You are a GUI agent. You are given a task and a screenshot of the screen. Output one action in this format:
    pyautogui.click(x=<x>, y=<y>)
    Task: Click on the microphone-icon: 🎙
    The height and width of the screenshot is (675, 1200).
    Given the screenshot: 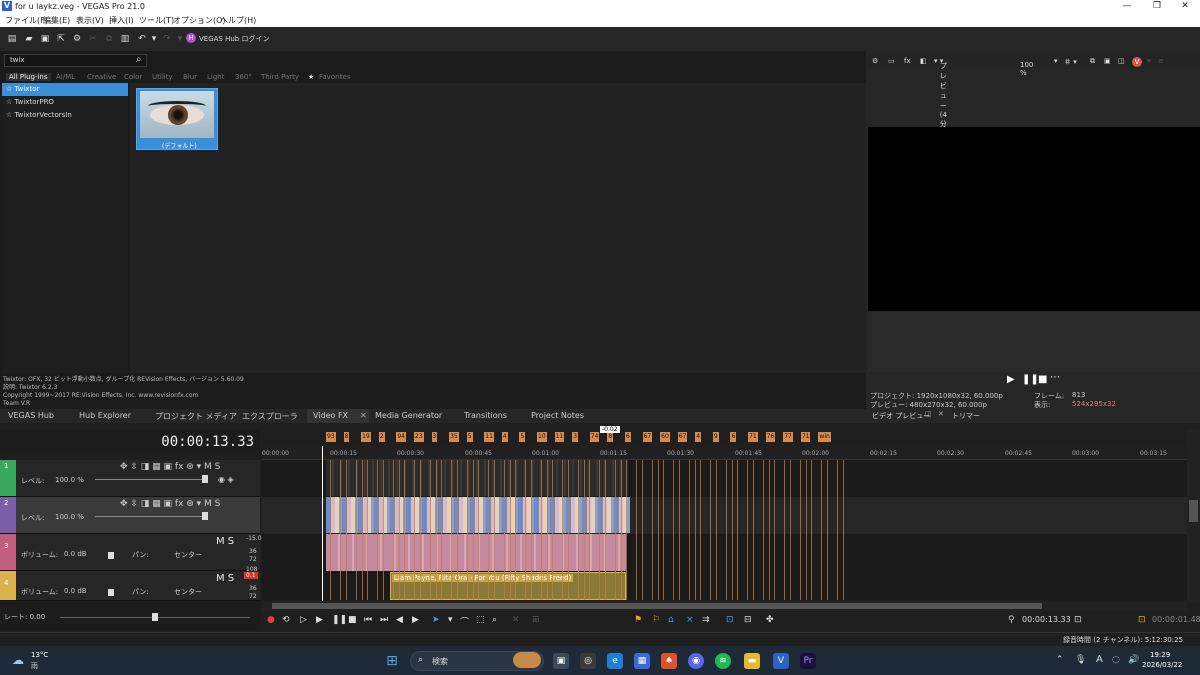 What is the action you would take?
    pyautogui.click(x=1080, y=660)
    